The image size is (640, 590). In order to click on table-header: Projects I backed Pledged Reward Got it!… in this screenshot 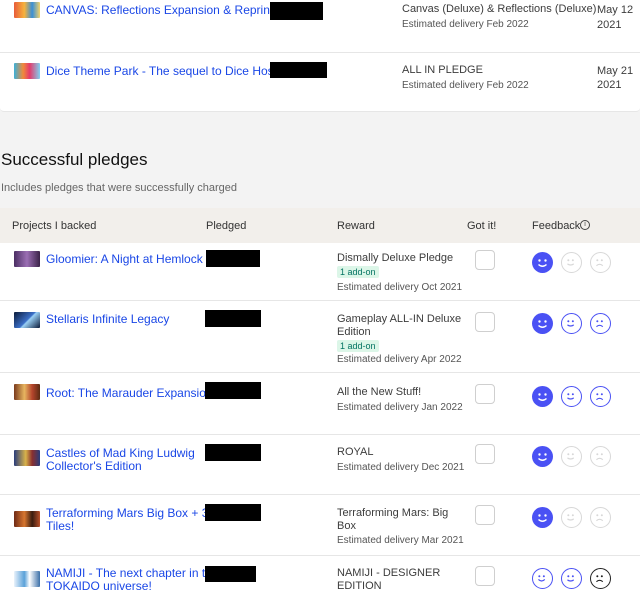, I will do `click(320, 225)`.